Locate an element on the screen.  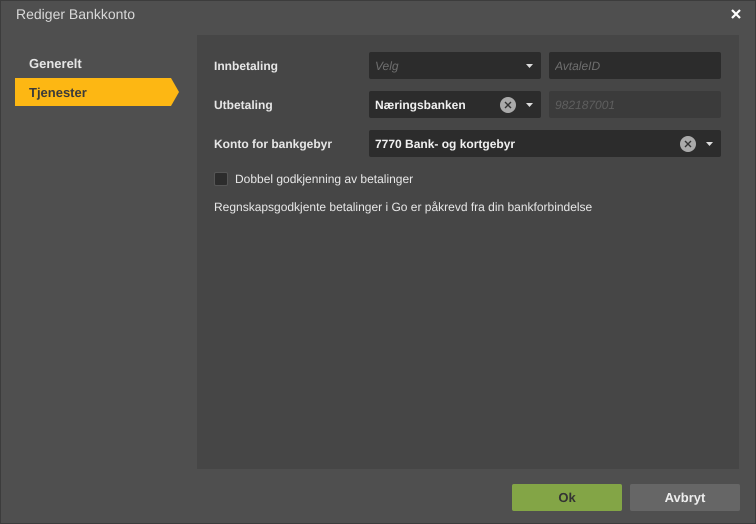
window-title: Rediger Bankkonto is located at coordinates (76, 14).